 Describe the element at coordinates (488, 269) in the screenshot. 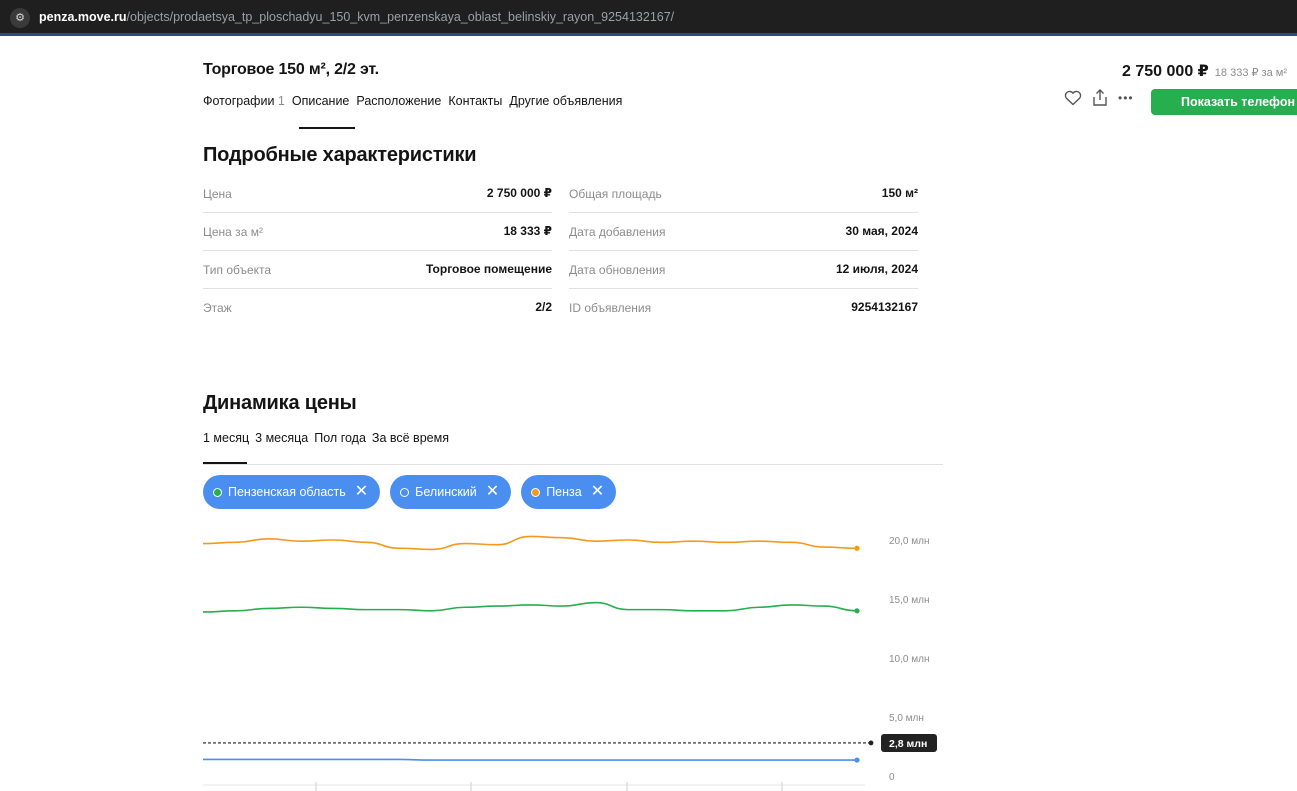

I see `spec-value: Торговое помещение` at that location.